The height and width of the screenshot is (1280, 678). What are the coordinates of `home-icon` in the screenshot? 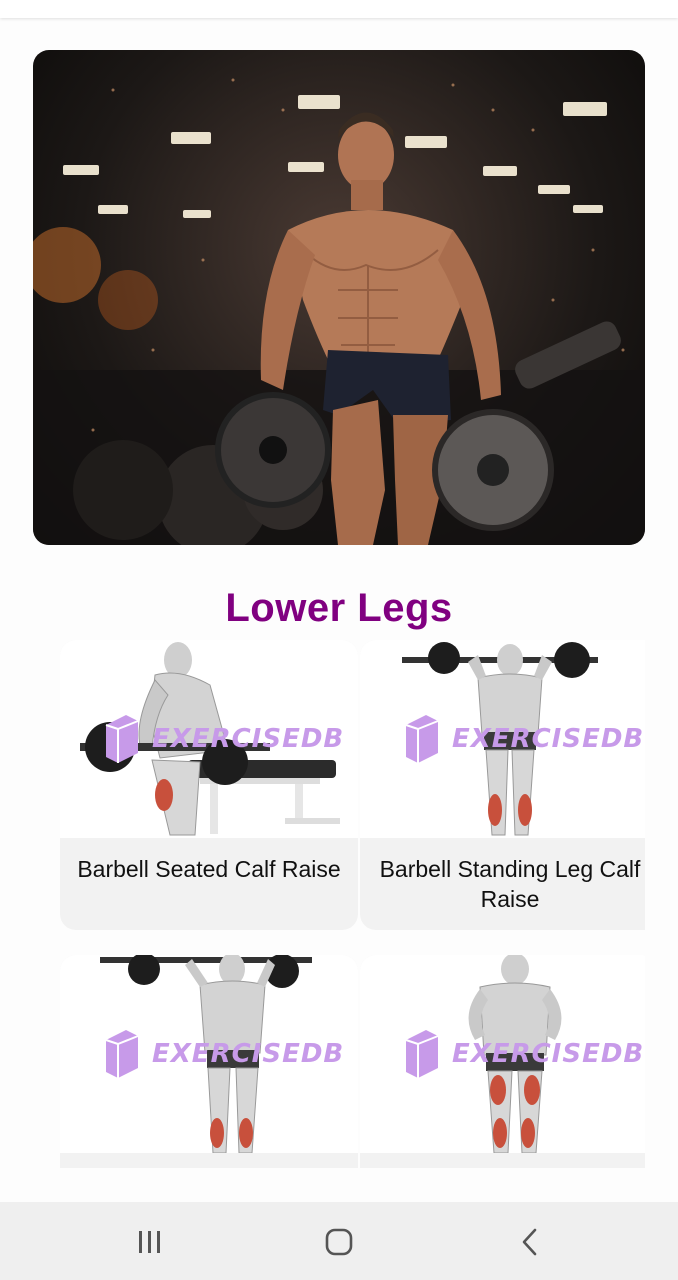 It's located at (339, 1242).